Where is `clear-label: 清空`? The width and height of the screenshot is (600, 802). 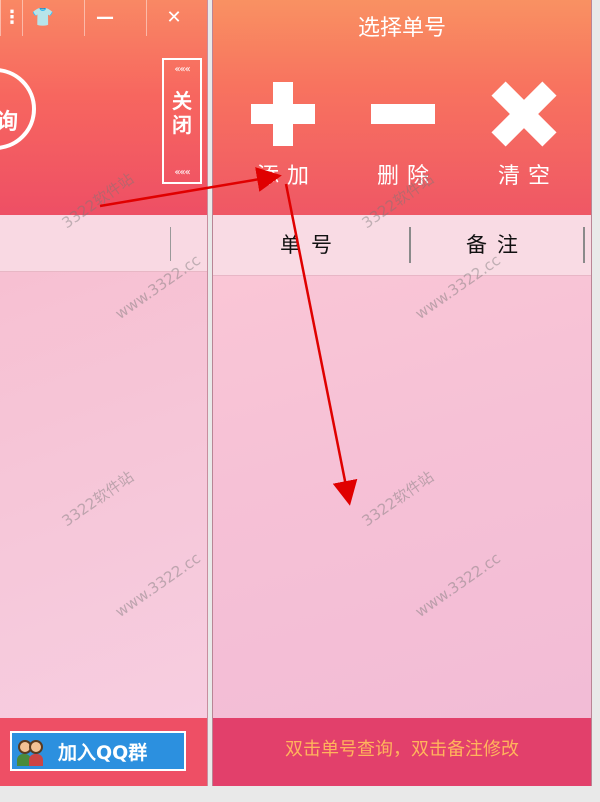 clear-label: 清空 is located at coordinates (527, 176).